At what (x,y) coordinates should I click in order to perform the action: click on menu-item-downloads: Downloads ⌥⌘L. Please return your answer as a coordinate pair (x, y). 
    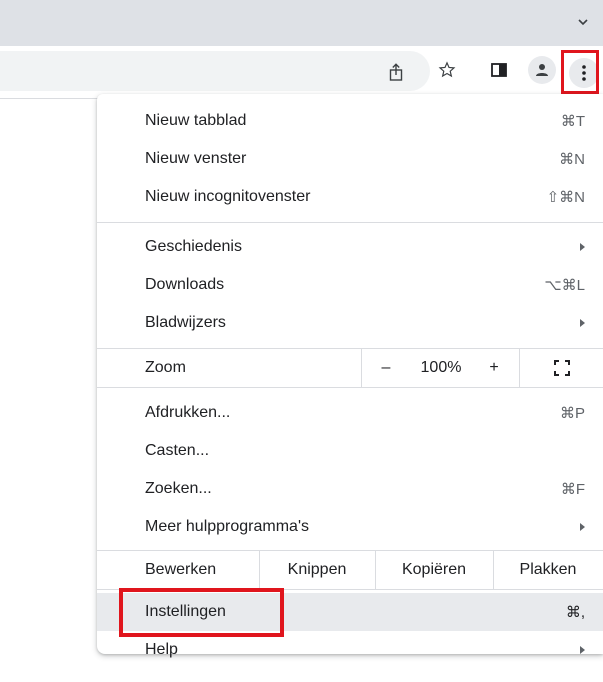
    Looking at the image, I should click on (350, 285).